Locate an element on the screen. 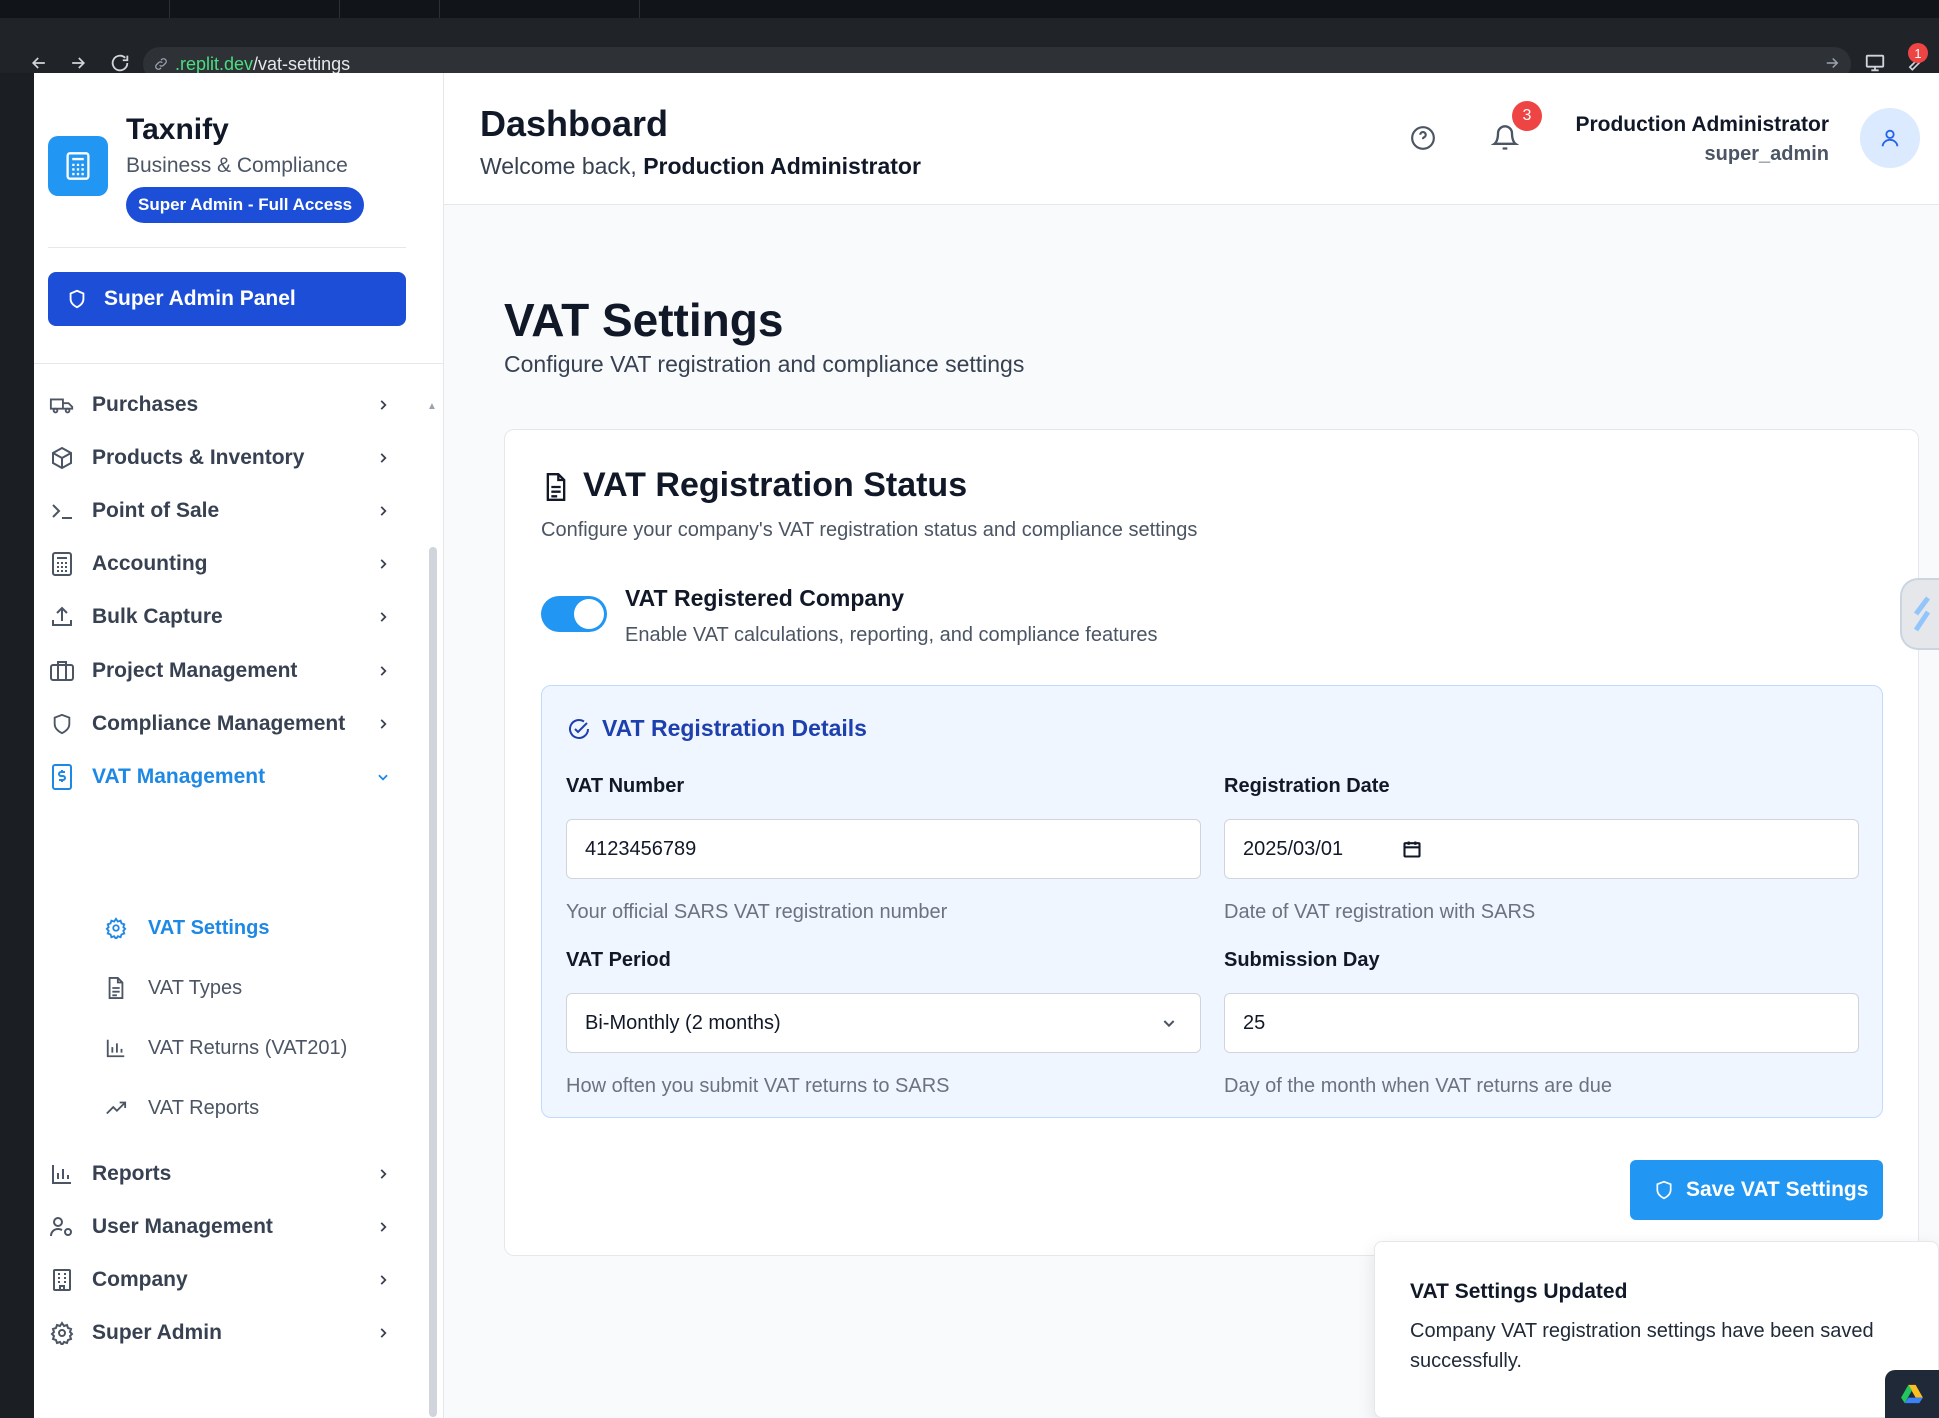  save-button-label: Save VAT Settings is located at coordinates (1777, 1189).